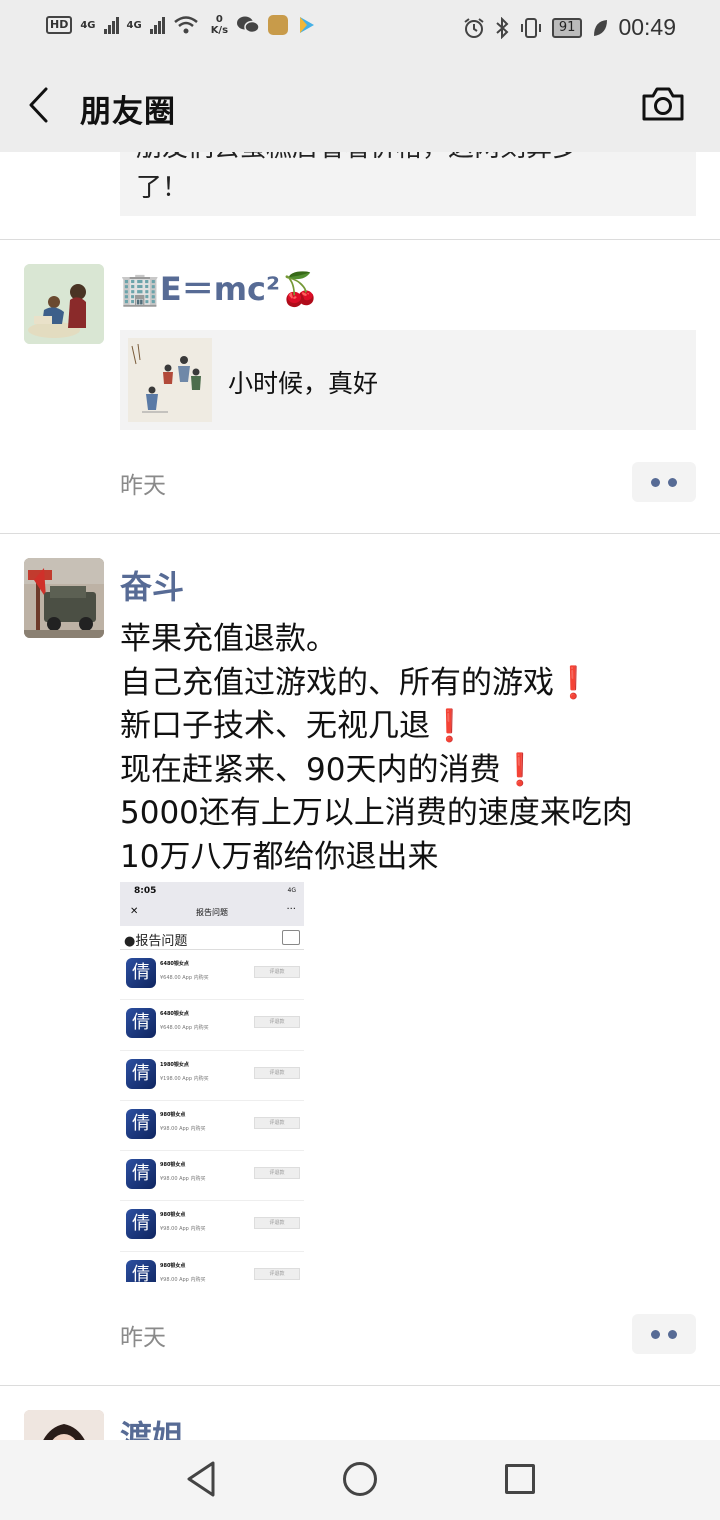 This screenshot has width=720, height=1520. What do you see at coordinates (128, 112) in the screenshot?
I see `page-title: 朋友圈` at bounding box center [128, 112].